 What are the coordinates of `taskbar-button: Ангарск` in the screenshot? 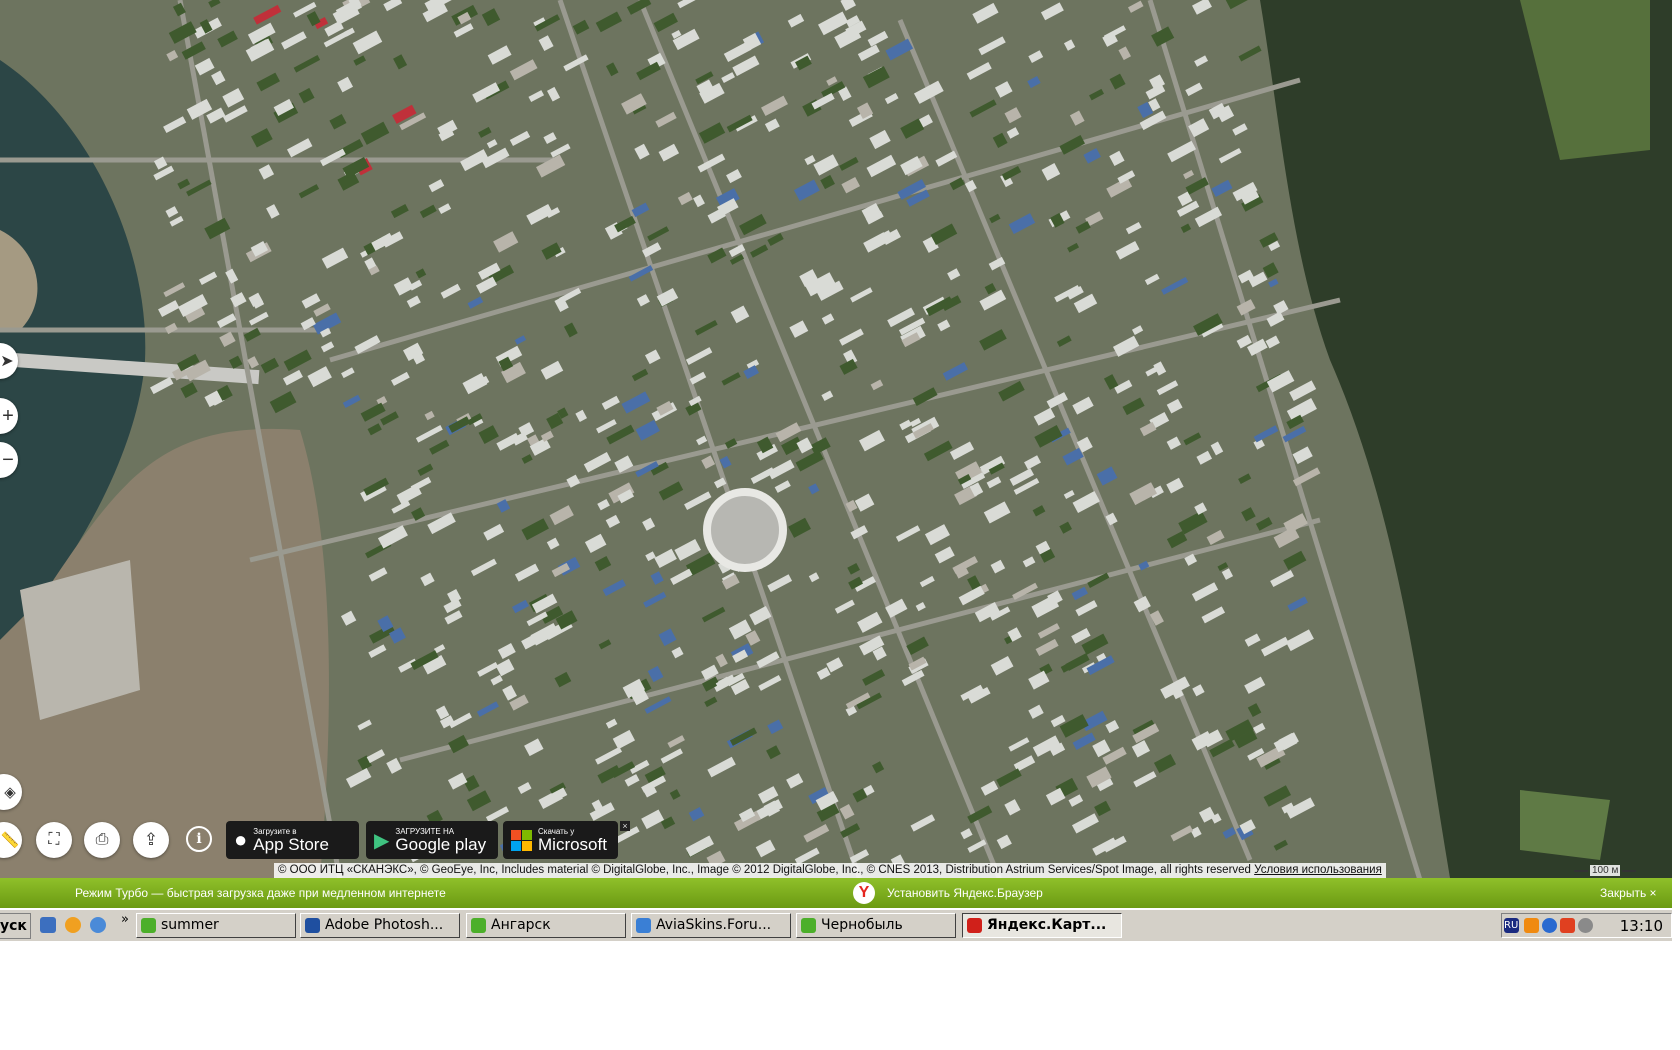 It's located at (546, 925).